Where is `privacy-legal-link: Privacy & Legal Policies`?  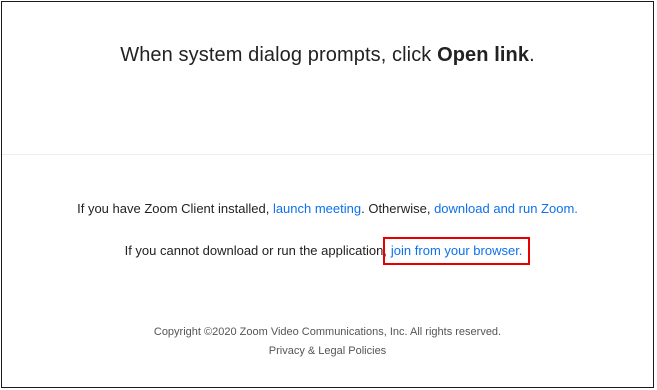
privacy-legal-link: Privacy & Legal Policies is located at coordinates (327, 351).